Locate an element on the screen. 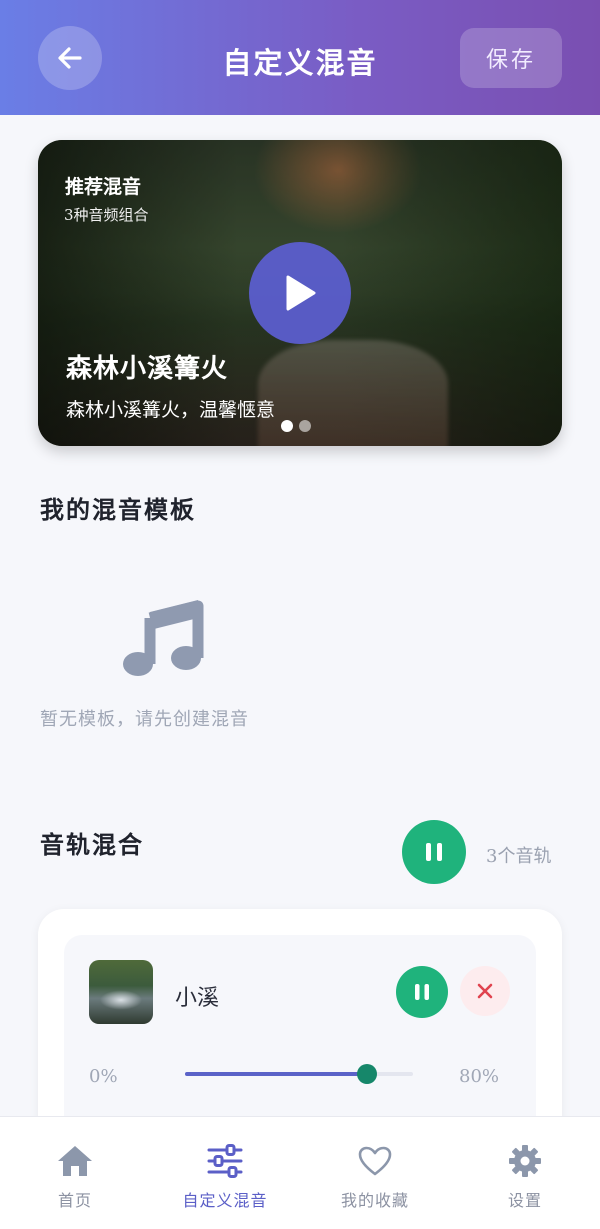  bottom-nav: 首页 自定义混音 我的收藏 设置 is located at coordinates (300, 1172).